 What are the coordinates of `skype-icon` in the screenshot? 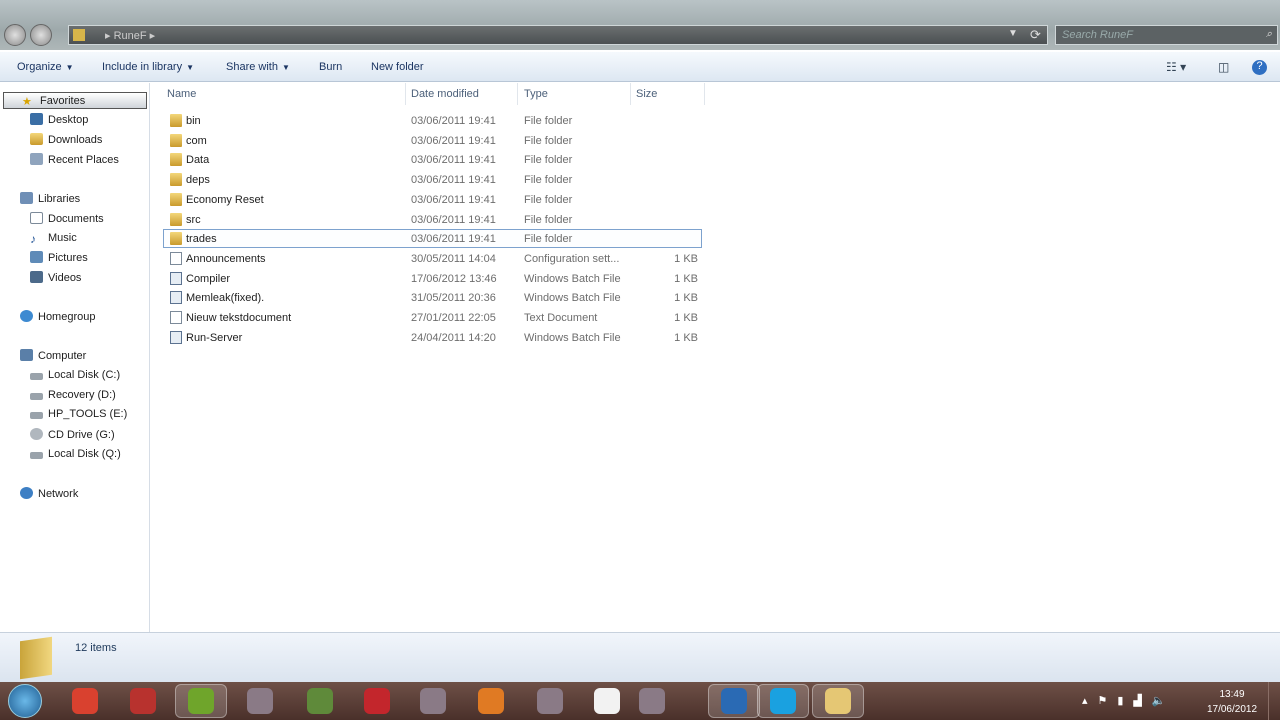 It's located at (783, 701).